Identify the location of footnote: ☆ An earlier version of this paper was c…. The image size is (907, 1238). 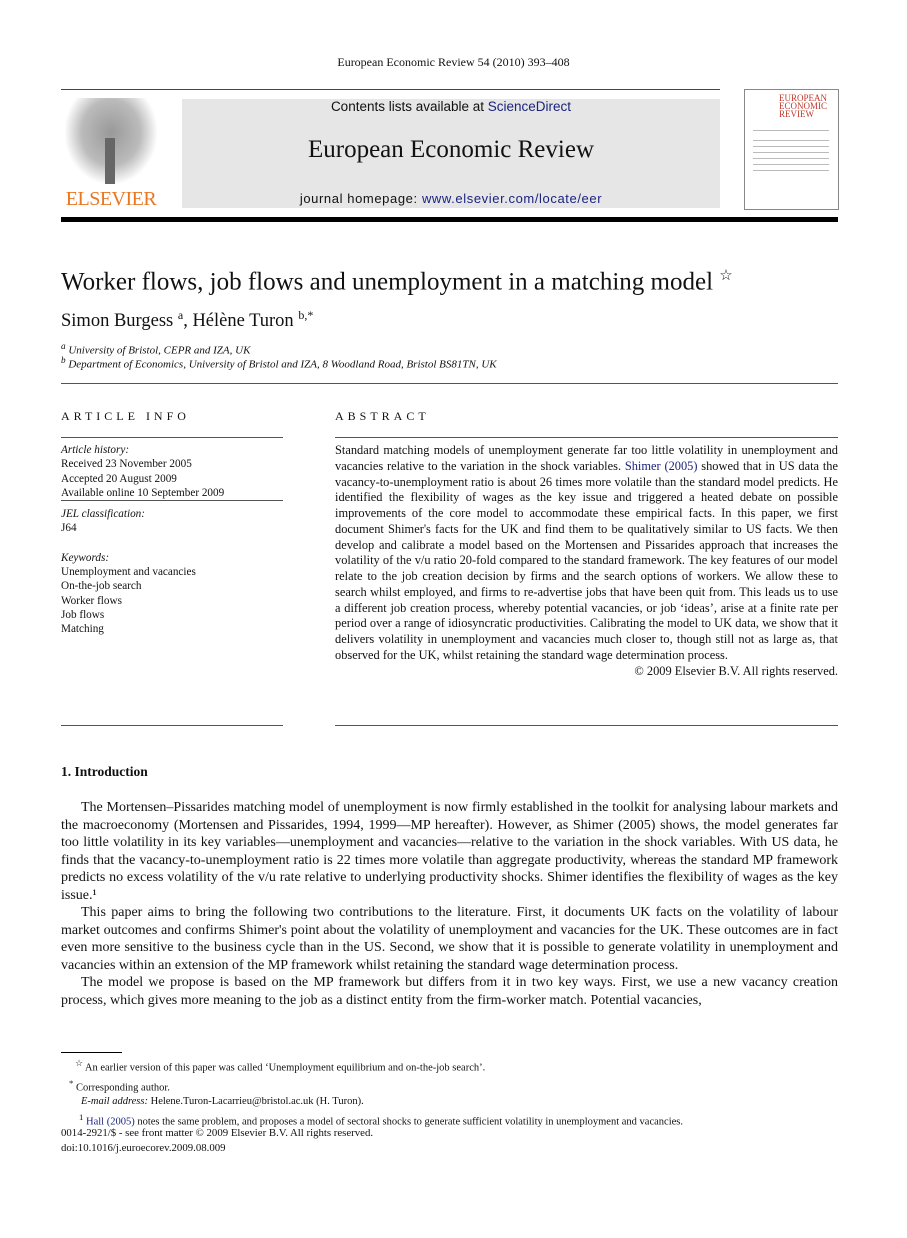
(449, 1066).